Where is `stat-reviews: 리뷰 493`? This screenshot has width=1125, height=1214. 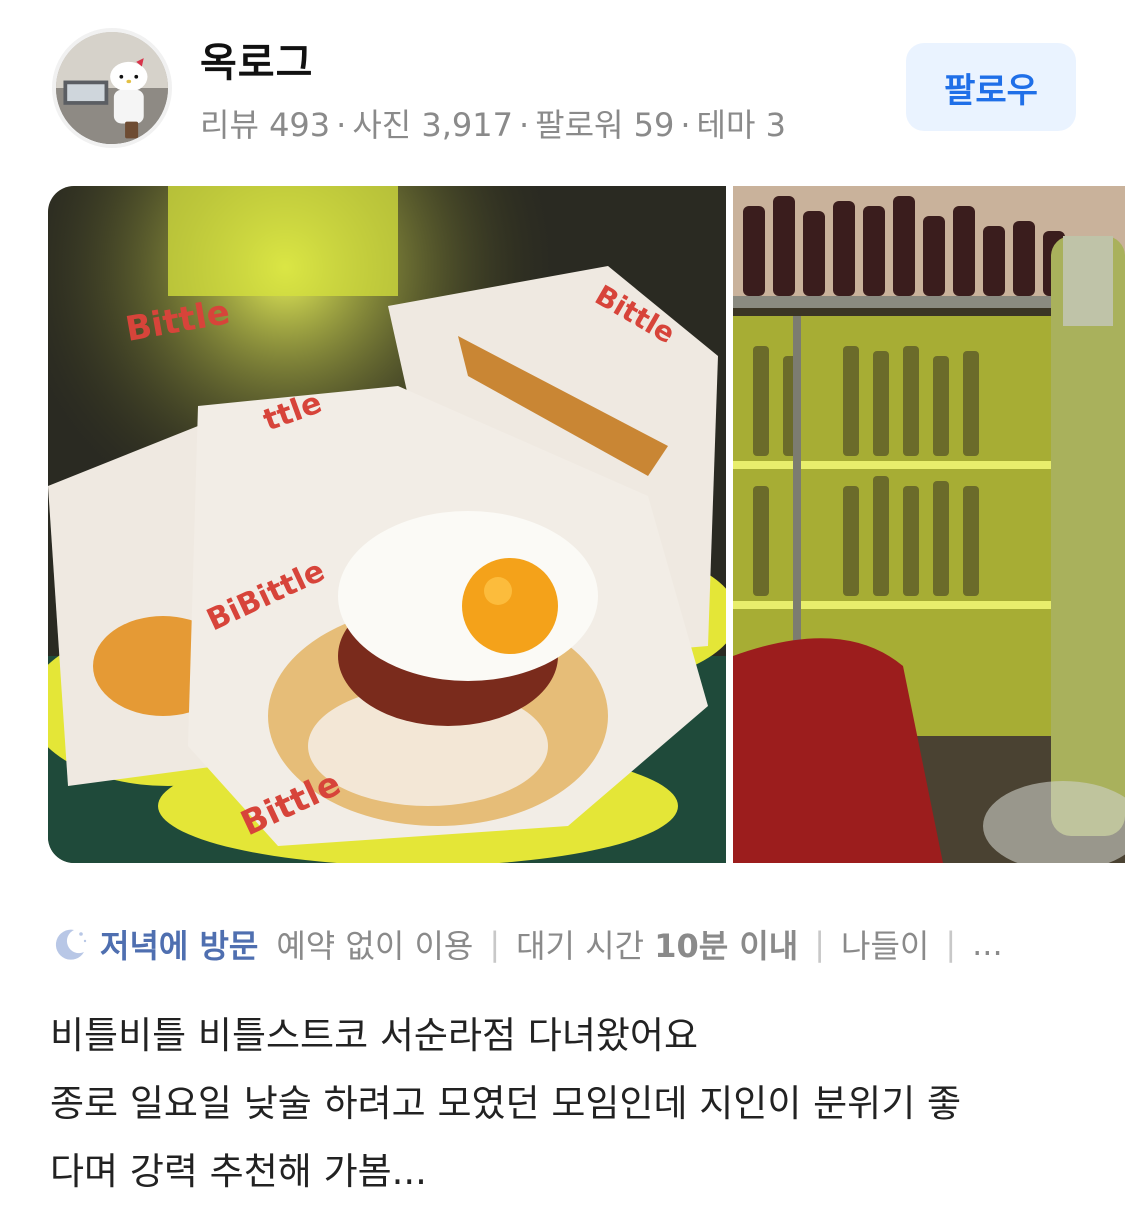 stat-reviews: 리뷰 493 is located at coordinates (265, 125).